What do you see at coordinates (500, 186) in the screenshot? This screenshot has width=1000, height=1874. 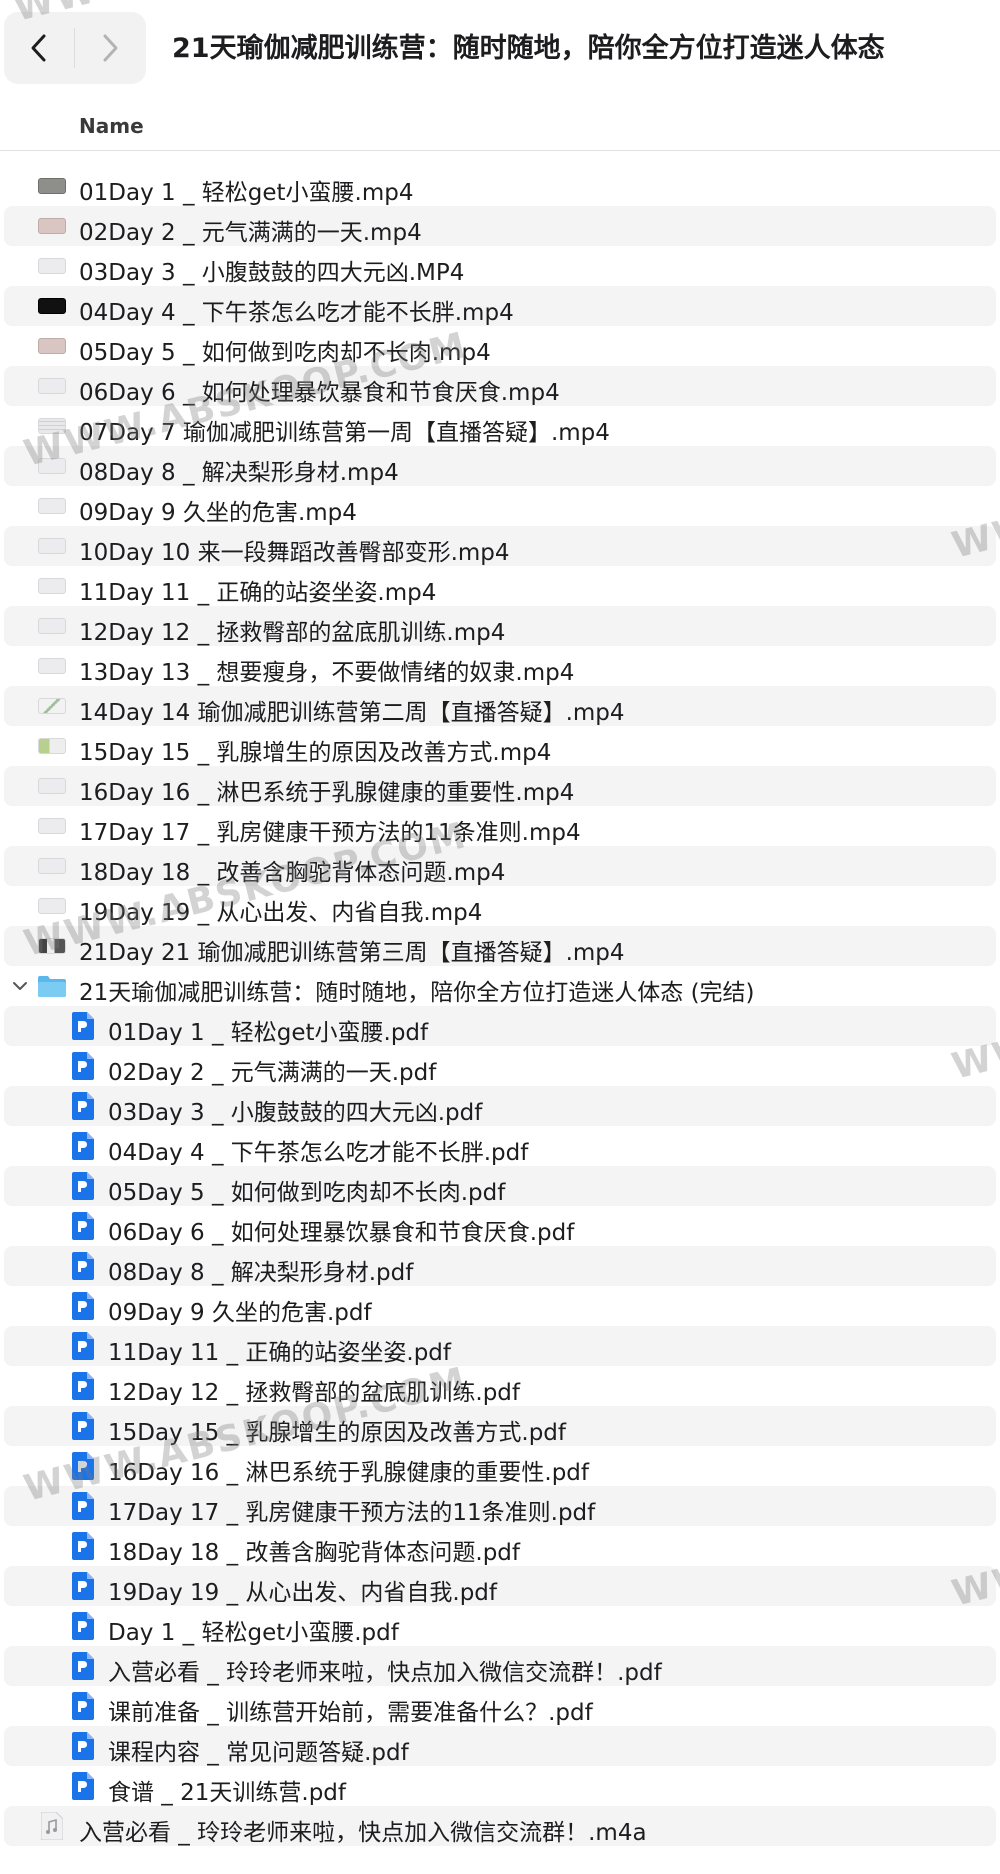 I see `file-row: 01Day 1 _ 轻松get小蛮腰.mp4` at bounding box center [500, 186].